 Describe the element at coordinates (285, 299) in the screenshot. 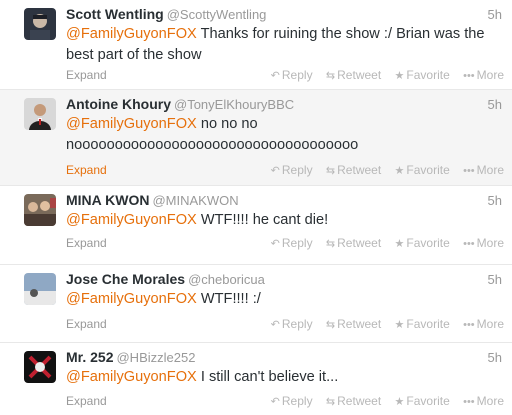

I see `tweet-text: @FamilyGuyonFOX WTF!!!! :/` at that location.